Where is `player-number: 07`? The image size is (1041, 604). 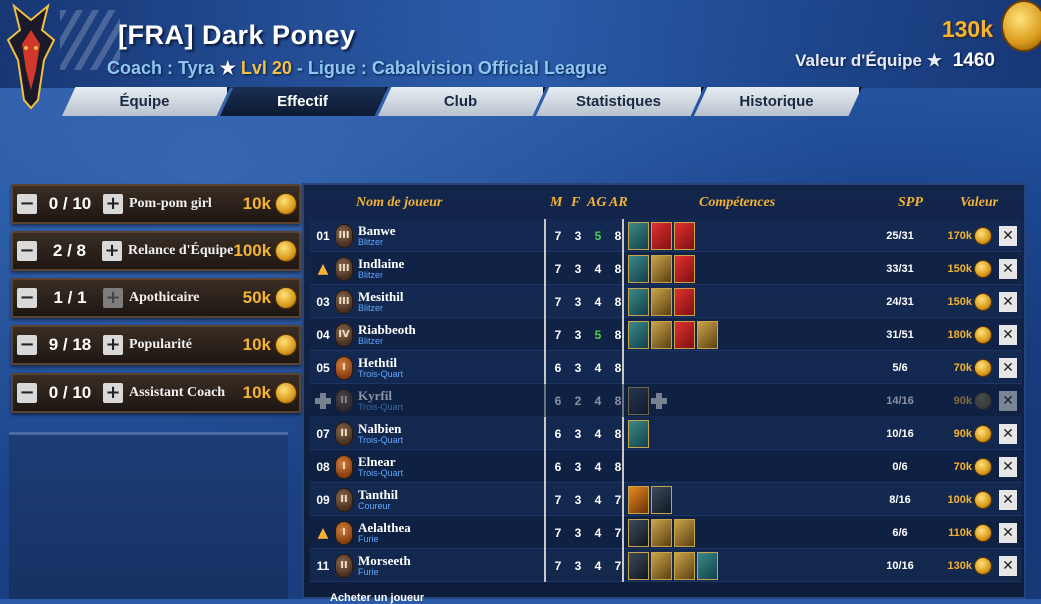 player-number: 07 is located at coordinates (323, 433).